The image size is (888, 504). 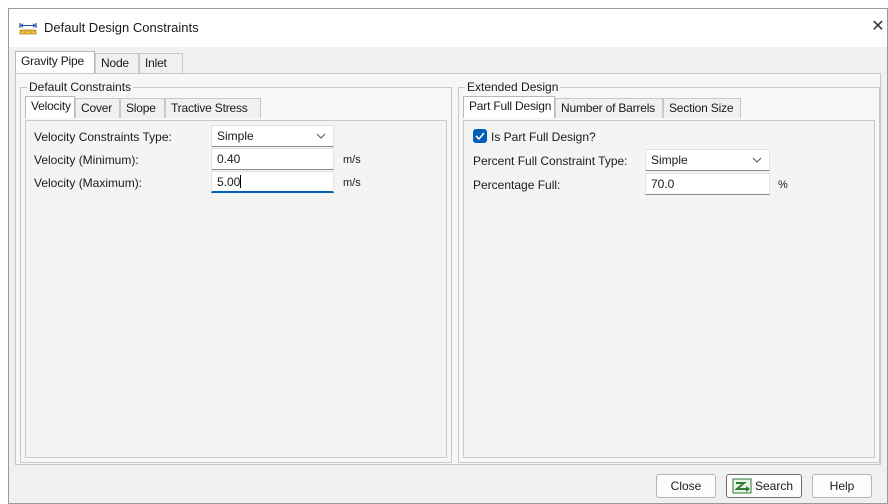 What do you see at coordinates (28, 29) in the screenshot?
I see `ruler-dimension-icon` at bounding box center [28, 29].